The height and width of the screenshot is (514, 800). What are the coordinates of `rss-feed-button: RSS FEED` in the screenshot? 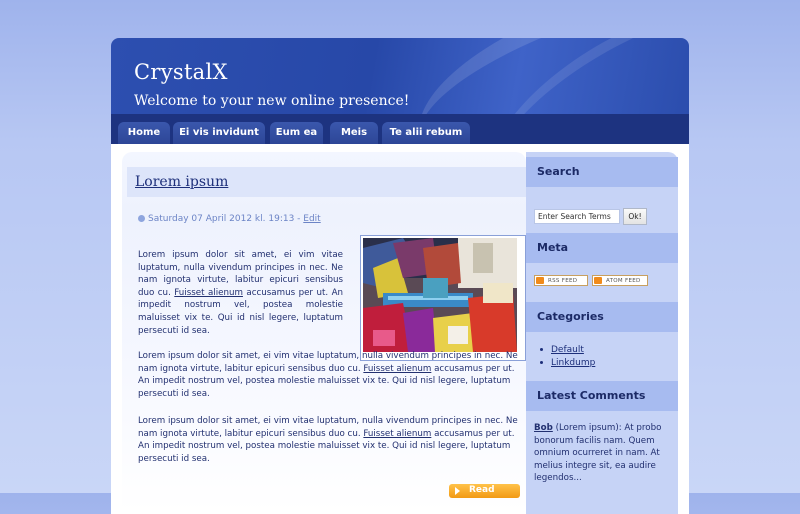 It's located at (561, 280).